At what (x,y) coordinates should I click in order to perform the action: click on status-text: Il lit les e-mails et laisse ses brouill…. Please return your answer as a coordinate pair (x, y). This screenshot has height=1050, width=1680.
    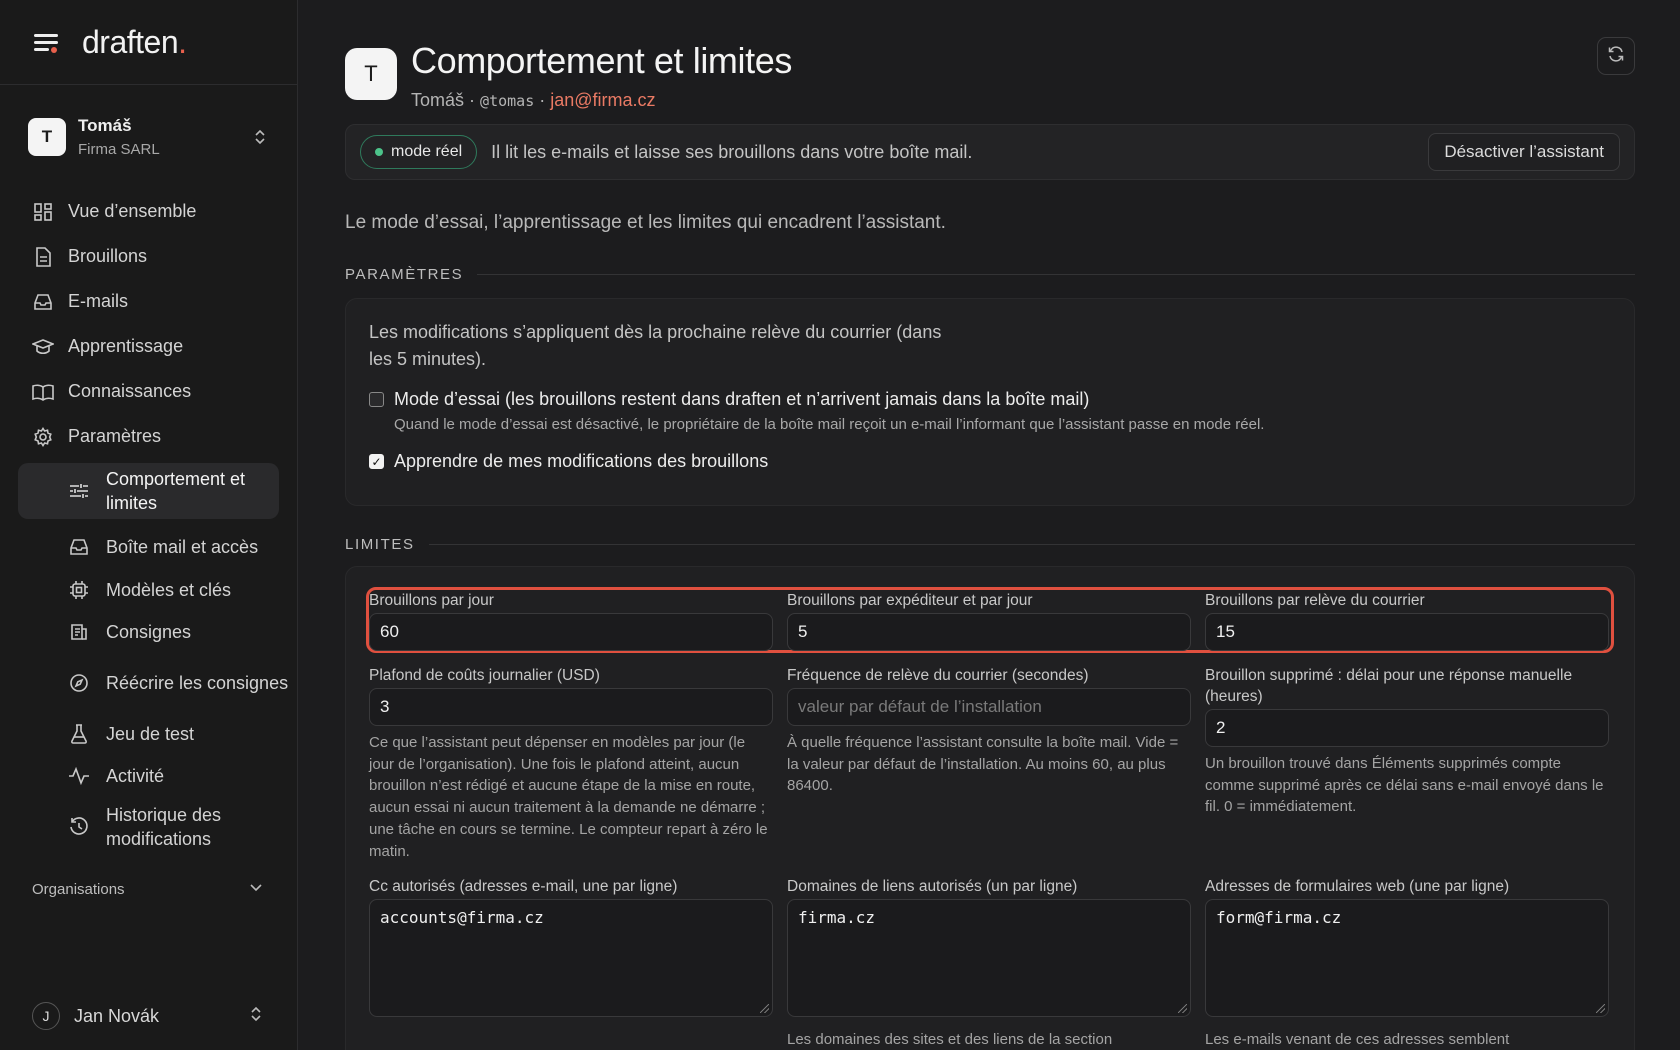
    Looking at the image, I should click on (732, 151).